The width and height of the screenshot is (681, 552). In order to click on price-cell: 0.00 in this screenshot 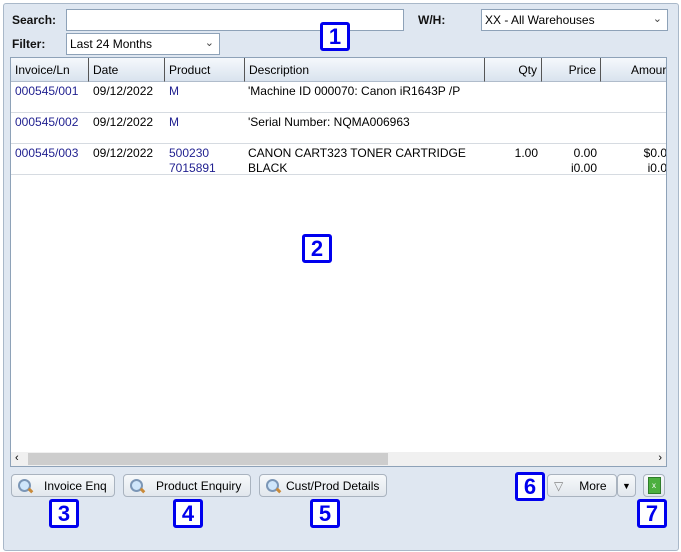, I will do `click(585, 153)`.